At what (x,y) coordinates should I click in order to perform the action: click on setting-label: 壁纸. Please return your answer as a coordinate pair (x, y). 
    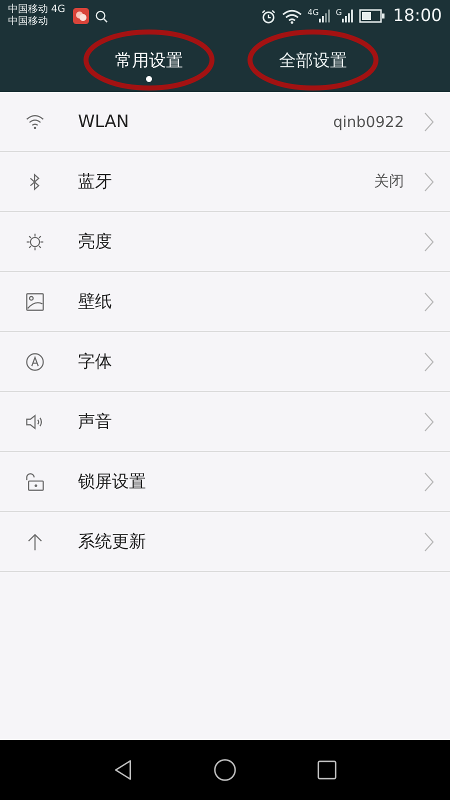
    Looking at the image, I should click on (95, 302).